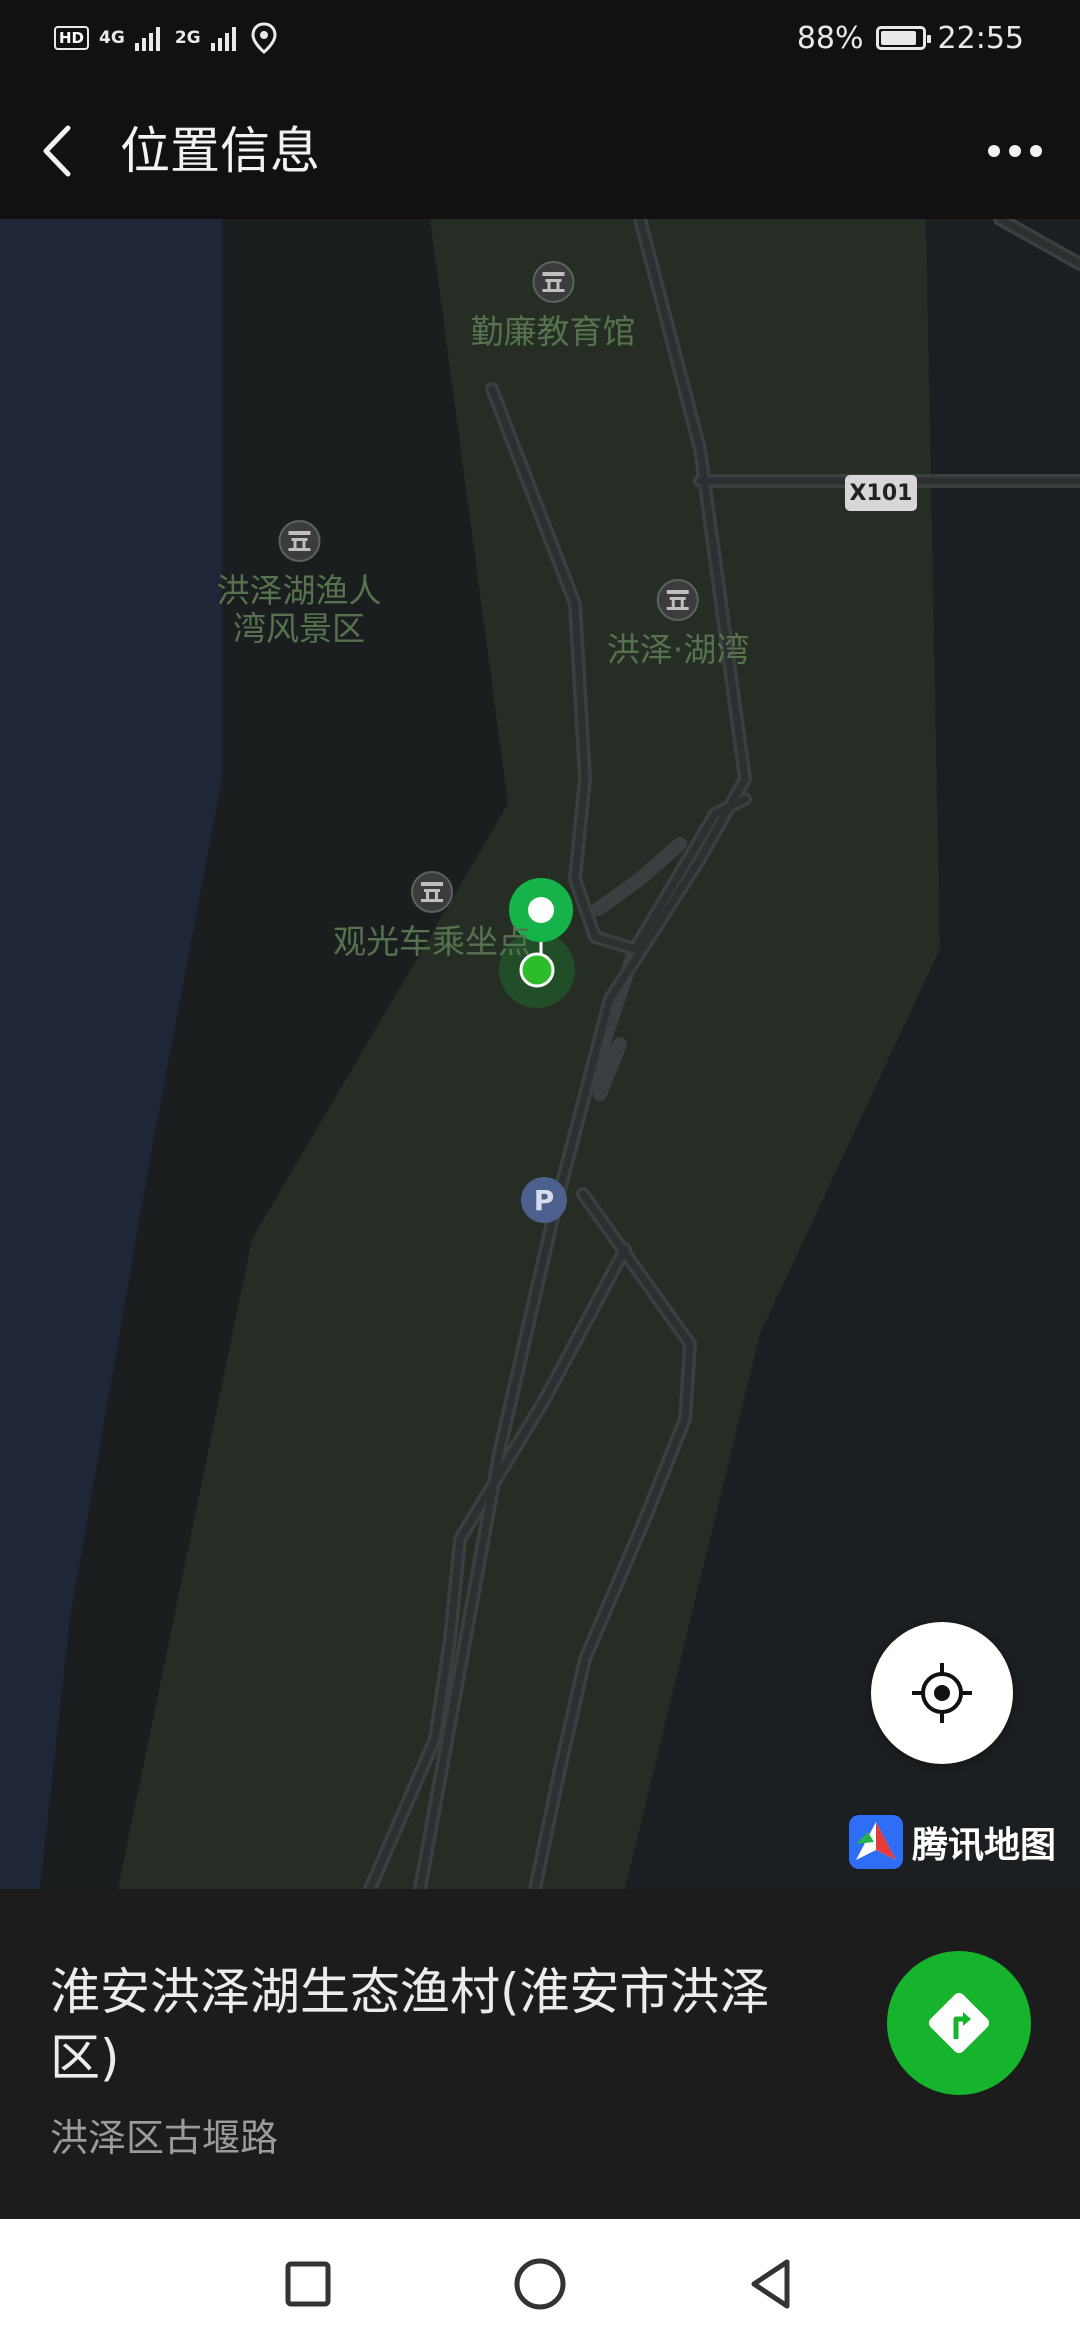 This screenshot has width=1080, height=2340. Describe the element at coordinates (980, 38) in the screenshot. I see `clock: 22:55` at that location.